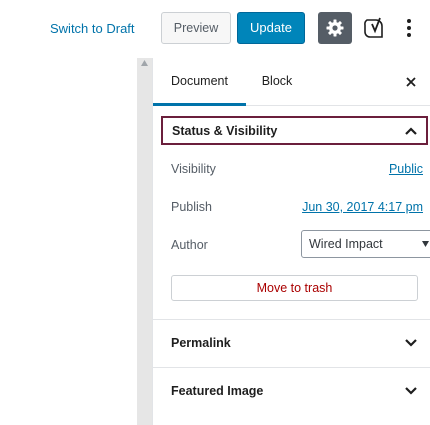 Image resolution: width=430 pixels, height=425 pixels. What do you see at coordinates (144, 63) in the screenshot?
I see `scroll-up-icon` at bounding box center [144, 63].